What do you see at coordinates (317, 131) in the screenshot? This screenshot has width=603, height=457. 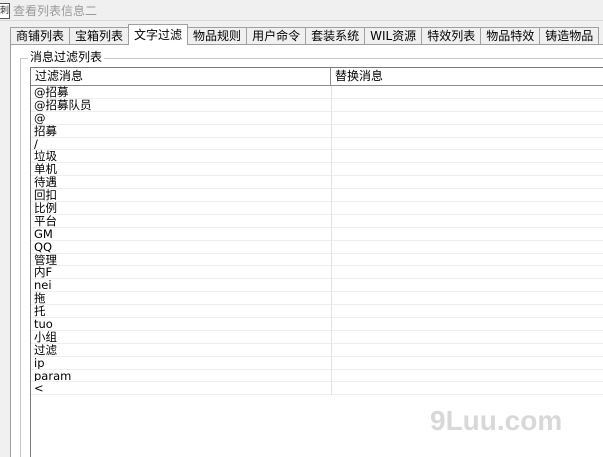 I see `list-item: 招募` at bounding box center [317, 131].